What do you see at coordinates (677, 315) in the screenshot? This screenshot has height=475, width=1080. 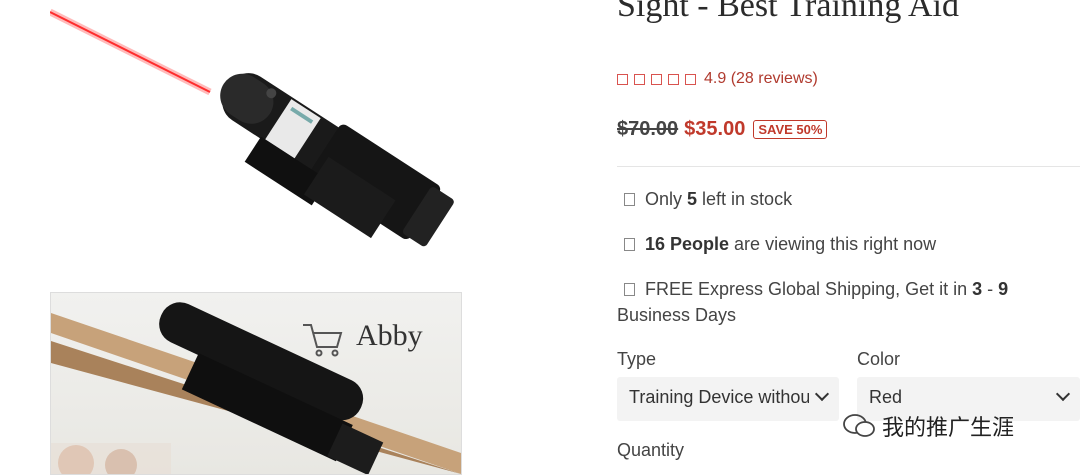 I see `shipping-days-text: Business Days` at bounding box center [677, 315].